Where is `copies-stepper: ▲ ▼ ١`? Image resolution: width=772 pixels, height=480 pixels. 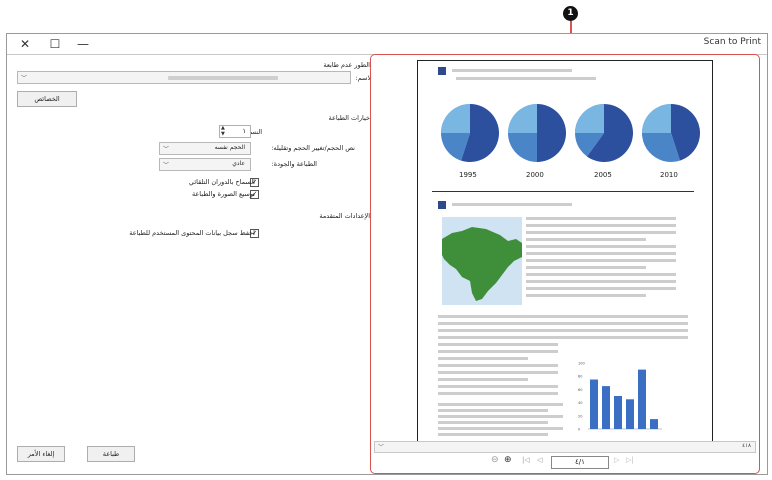
copies-stepper: ▲ ▼ ١ is located at coordinates (235, 131).